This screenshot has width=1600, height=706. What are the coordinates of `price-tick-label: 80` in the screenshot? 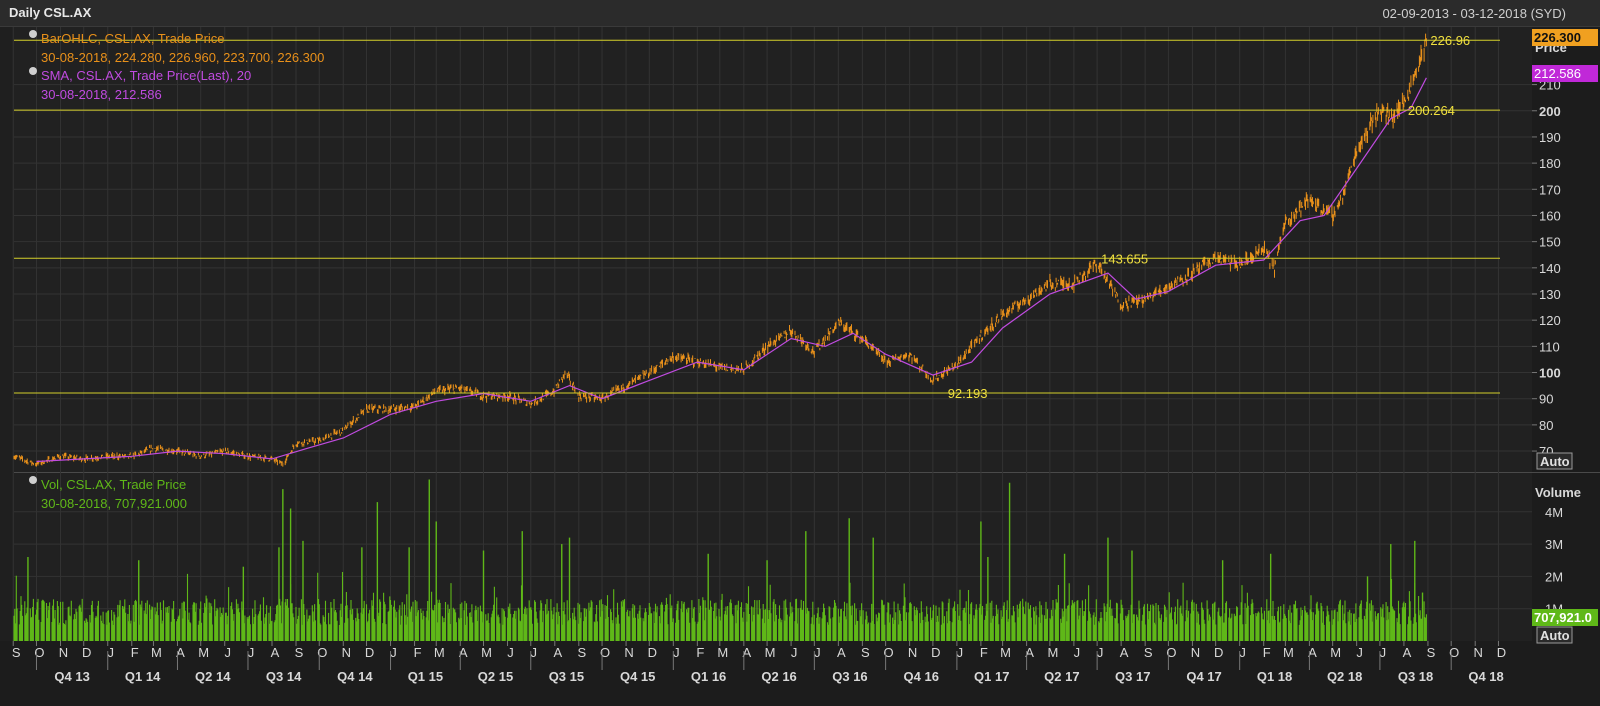 It's located at (1546, 425).